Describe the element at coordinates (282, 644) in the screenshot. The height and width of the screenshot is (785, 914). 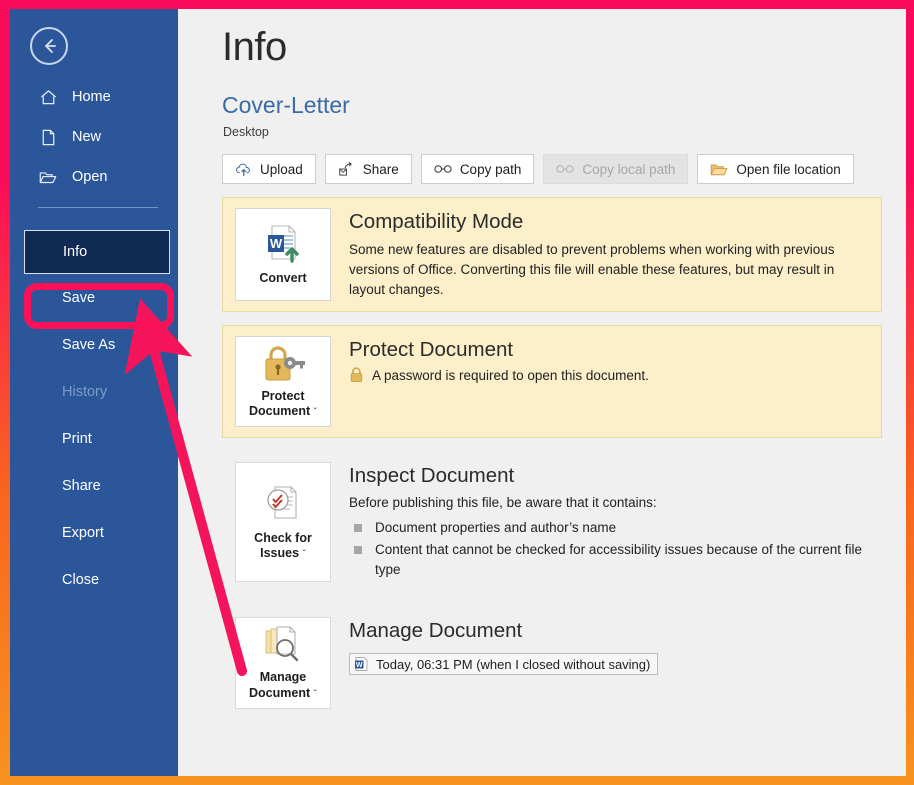
I see `manage-document-icon` at that location.